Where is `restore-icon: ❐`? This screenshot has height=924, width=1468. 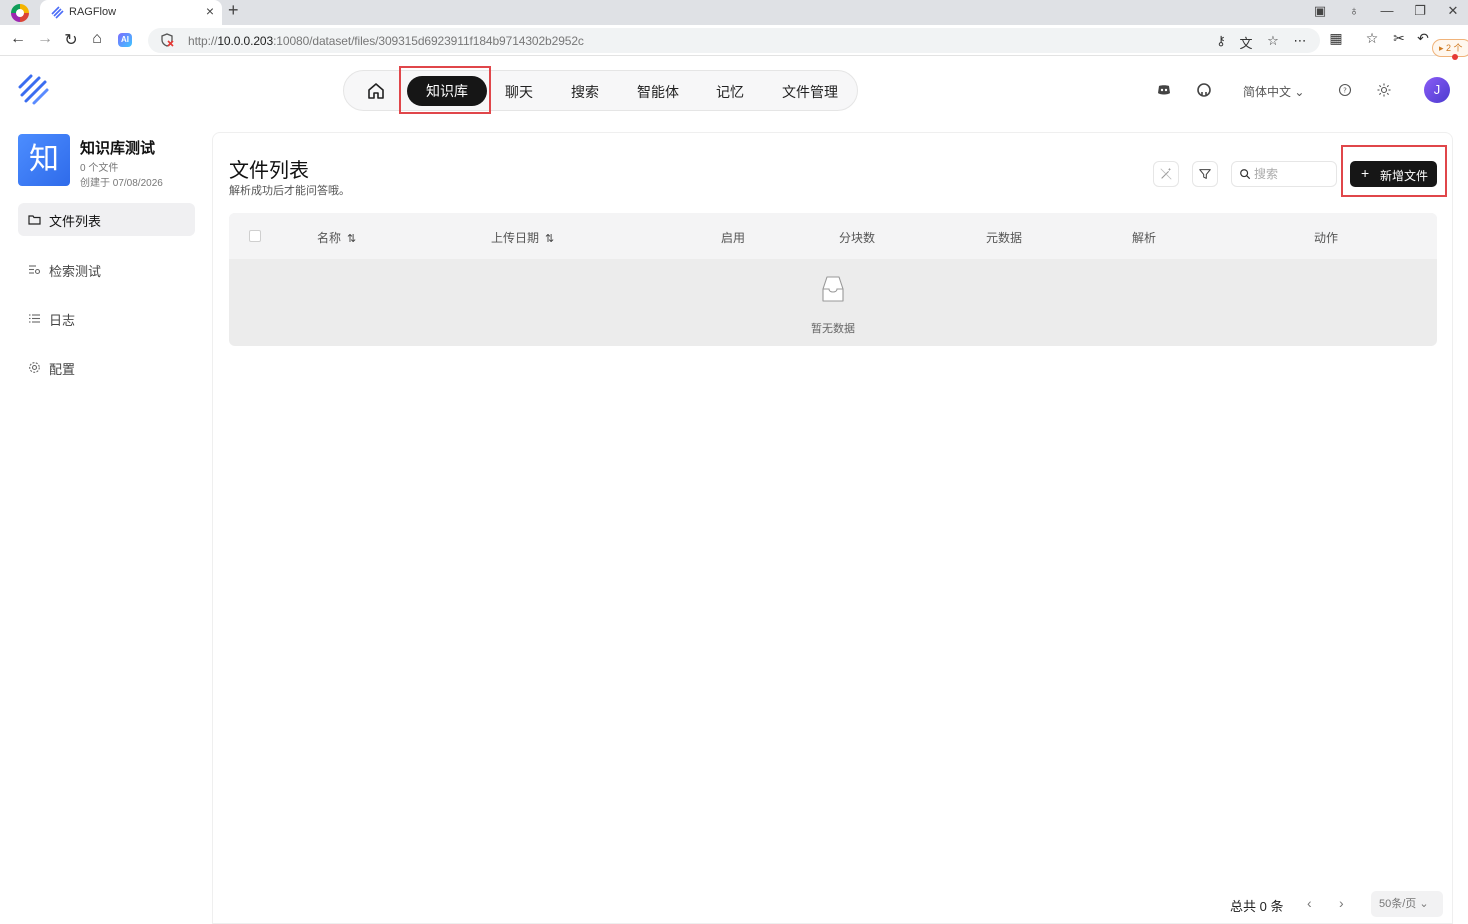
restore-icon: ❐ is located at coordinates (1420, 11).